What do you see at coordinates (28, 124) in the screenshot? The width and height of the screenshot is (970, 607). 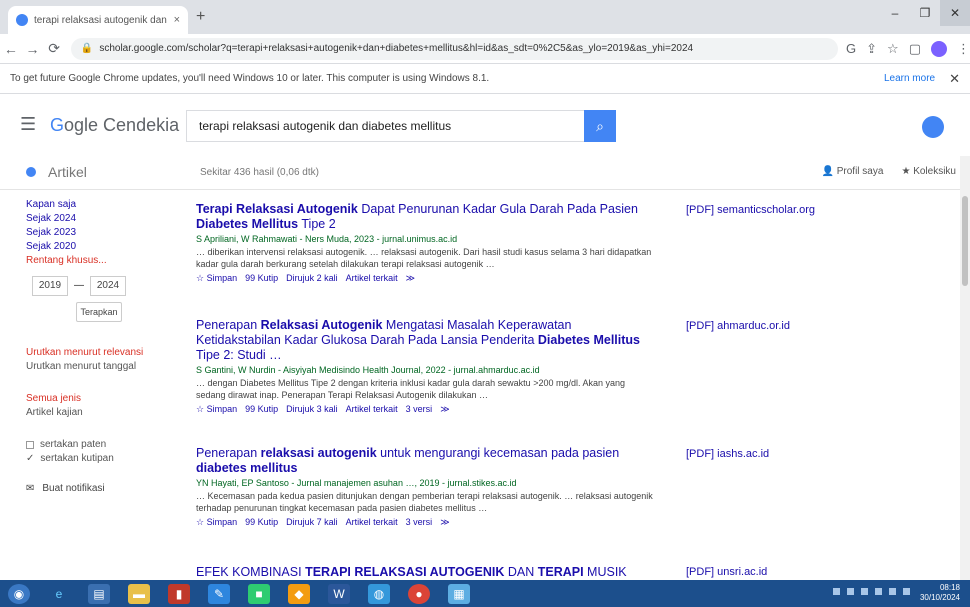 I see `hamburger-menu-icon: ☰` at bounding box center [28, 124].